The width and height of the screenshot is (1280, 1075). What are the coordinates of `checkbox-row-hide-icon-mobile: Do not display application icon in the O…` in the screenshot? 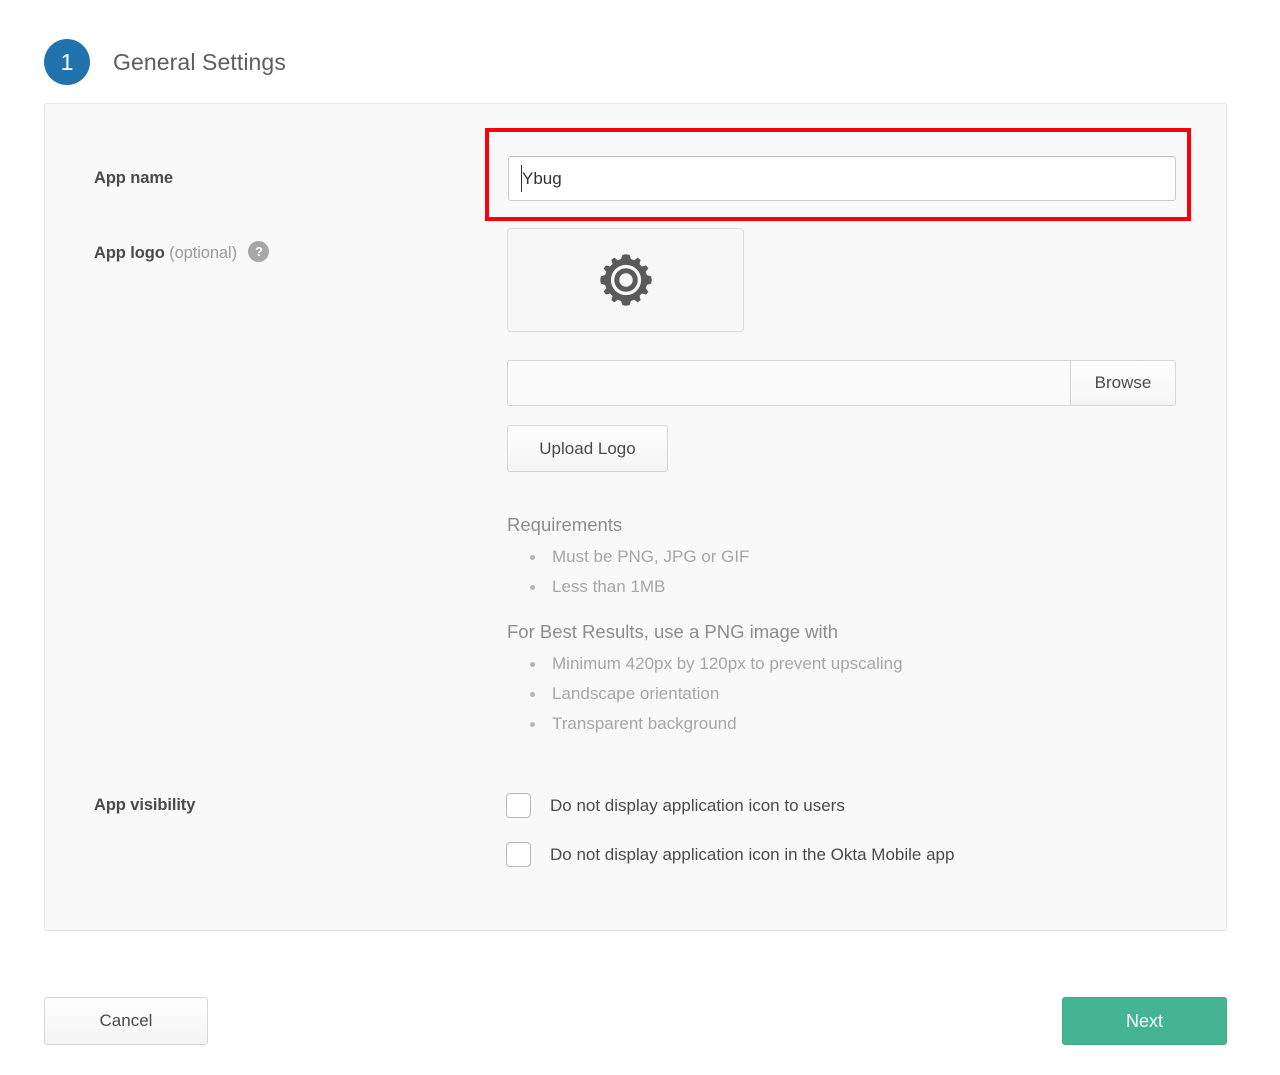 It's located at (730, 854).